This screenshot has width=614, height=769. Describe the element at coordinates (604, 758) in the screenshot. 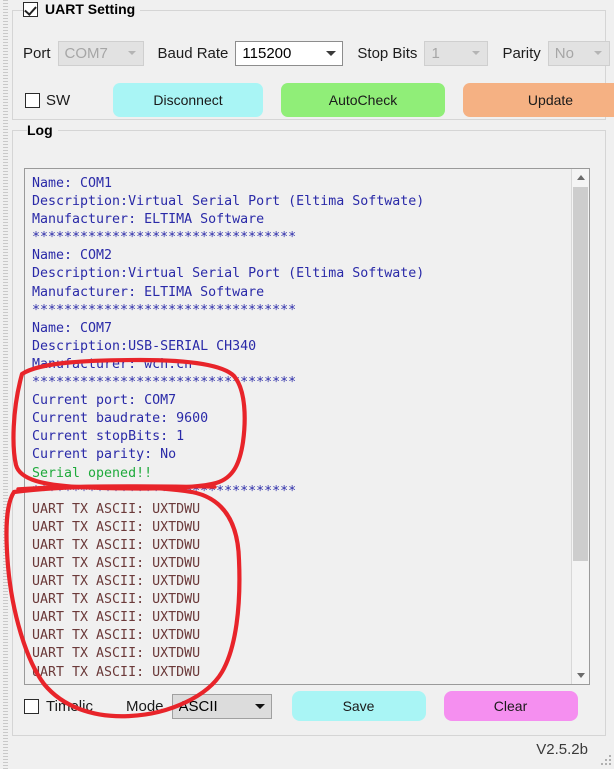

I see `window-size-grip` at that location.